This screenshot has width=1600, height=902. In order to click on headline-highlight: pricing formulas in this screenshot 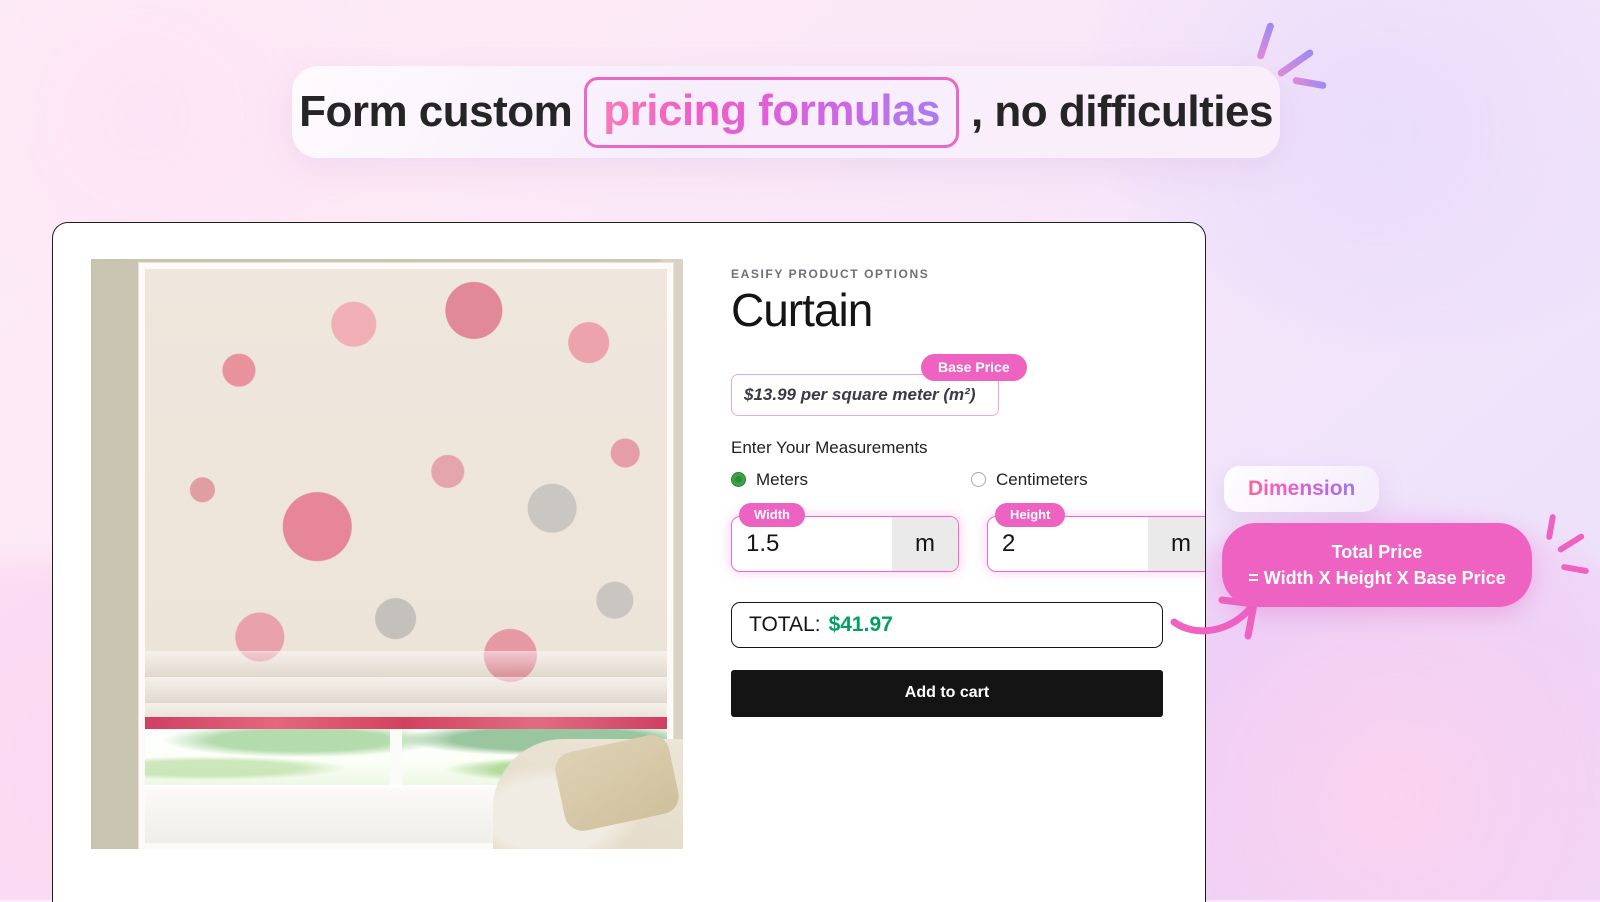, I will do `click(771, 110)`.